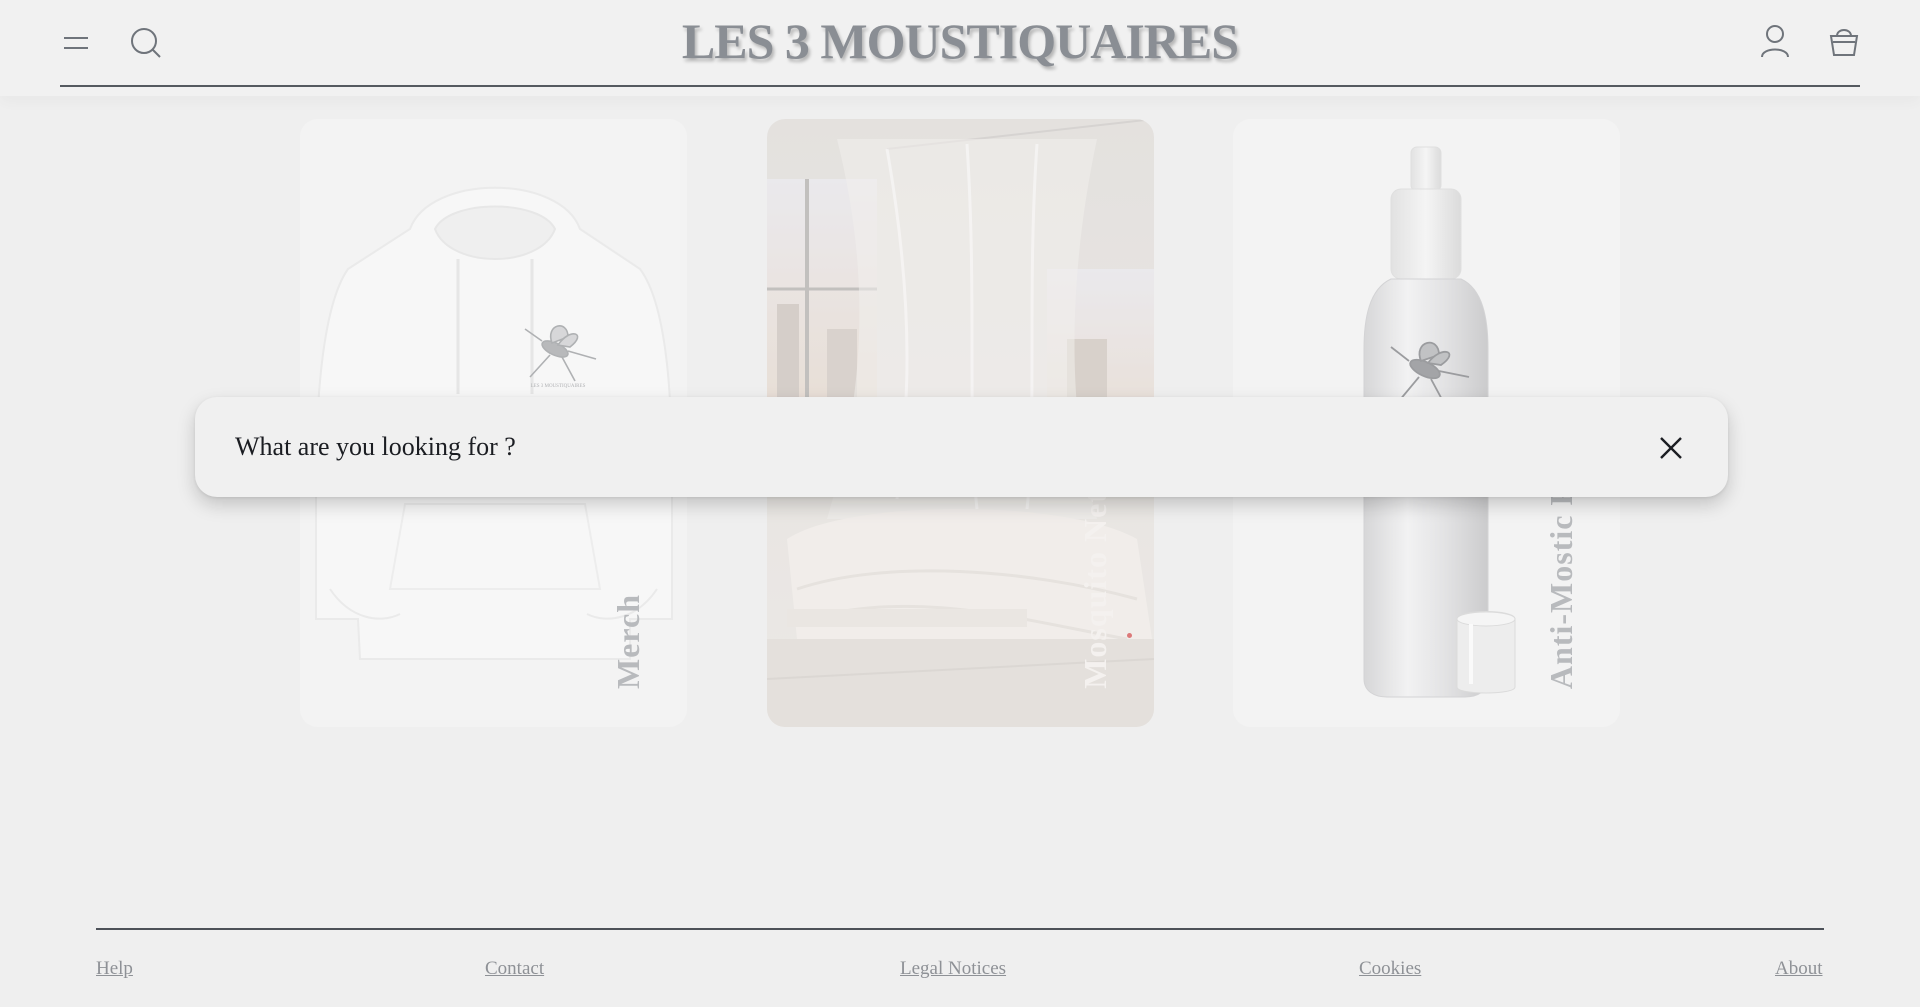 The height and width of the screenshot is (1007, 1920). I want to click on header-divider, so click(960, 86).